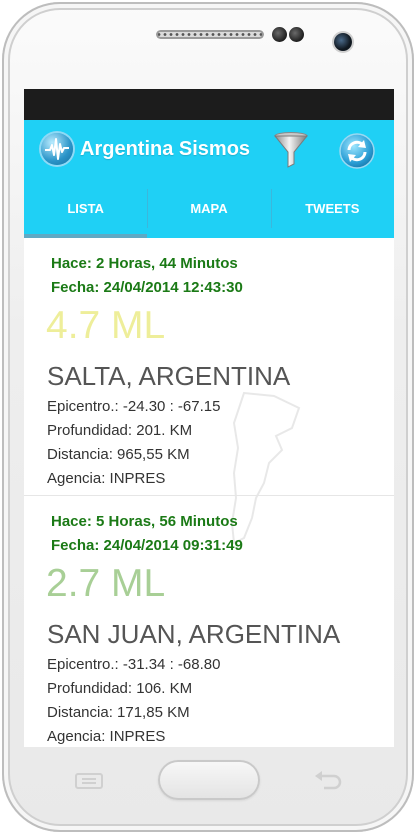  What do you see at coordinates (118, 454) in the screenshot?
I see `distance: Distancia: 965,55 KM` at bounding box center [118, 454].